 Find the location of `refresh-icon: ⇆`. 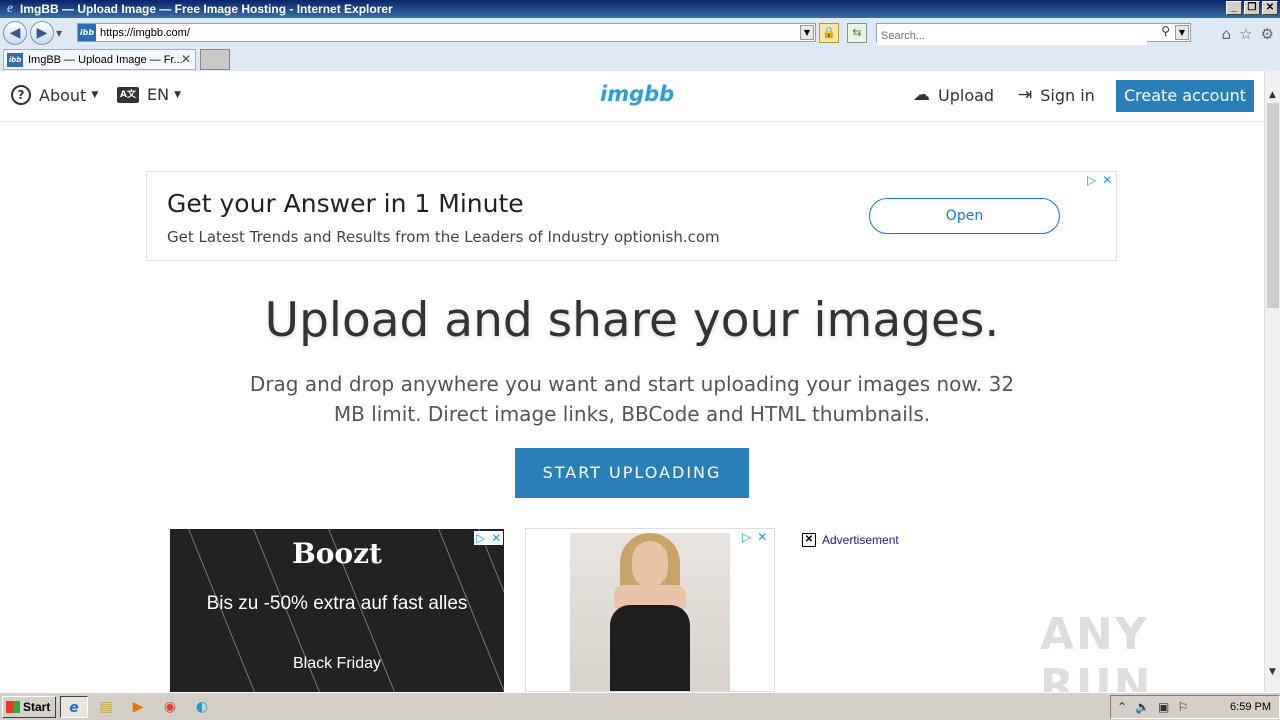

refresh-icon: ⇆ is located at coordinates (857, 33).